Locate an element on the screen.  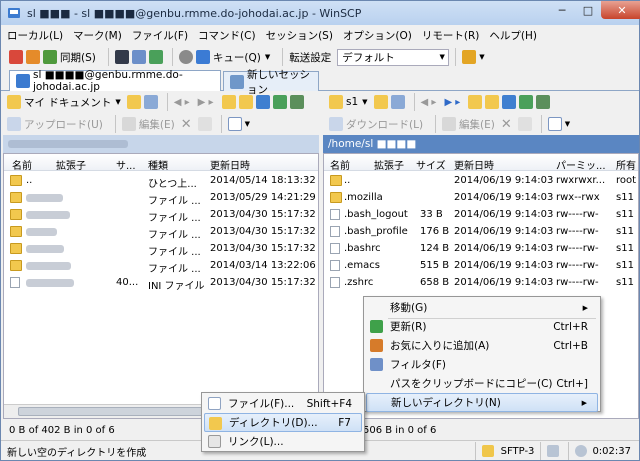
tab-current-session: sl ■■■■@genbu.rmme.do-johodai.ac.jp is located at coordinates (115, 81).